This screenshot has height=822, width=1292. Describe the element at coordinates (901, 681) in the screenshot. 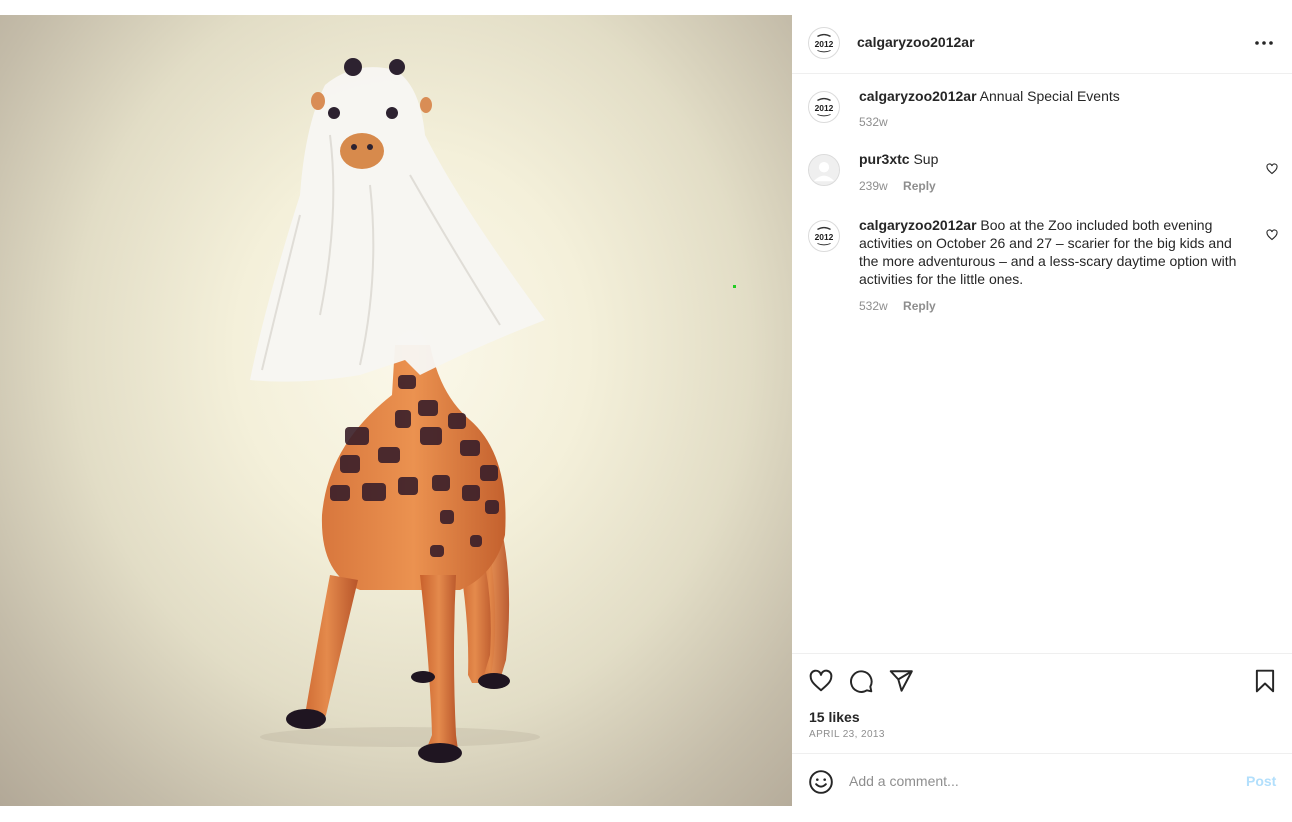

I see `paper-plane-icon` at that location.